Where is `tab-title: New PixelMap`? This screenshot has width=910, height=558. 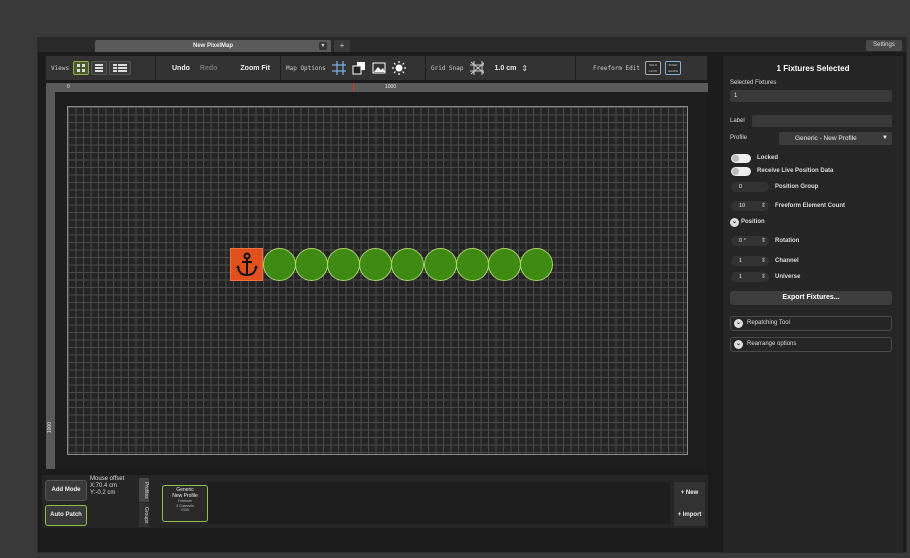 tab-title: New PixelMap is located at coordinates (212, 46).